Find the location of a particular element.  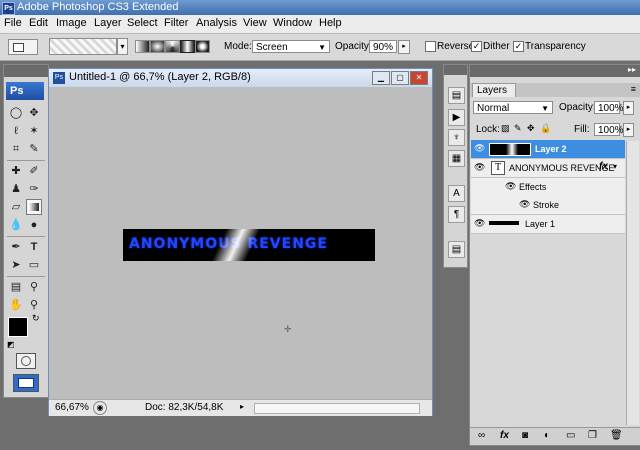

diamond-gradient-button is located at coordinates (202, 46).